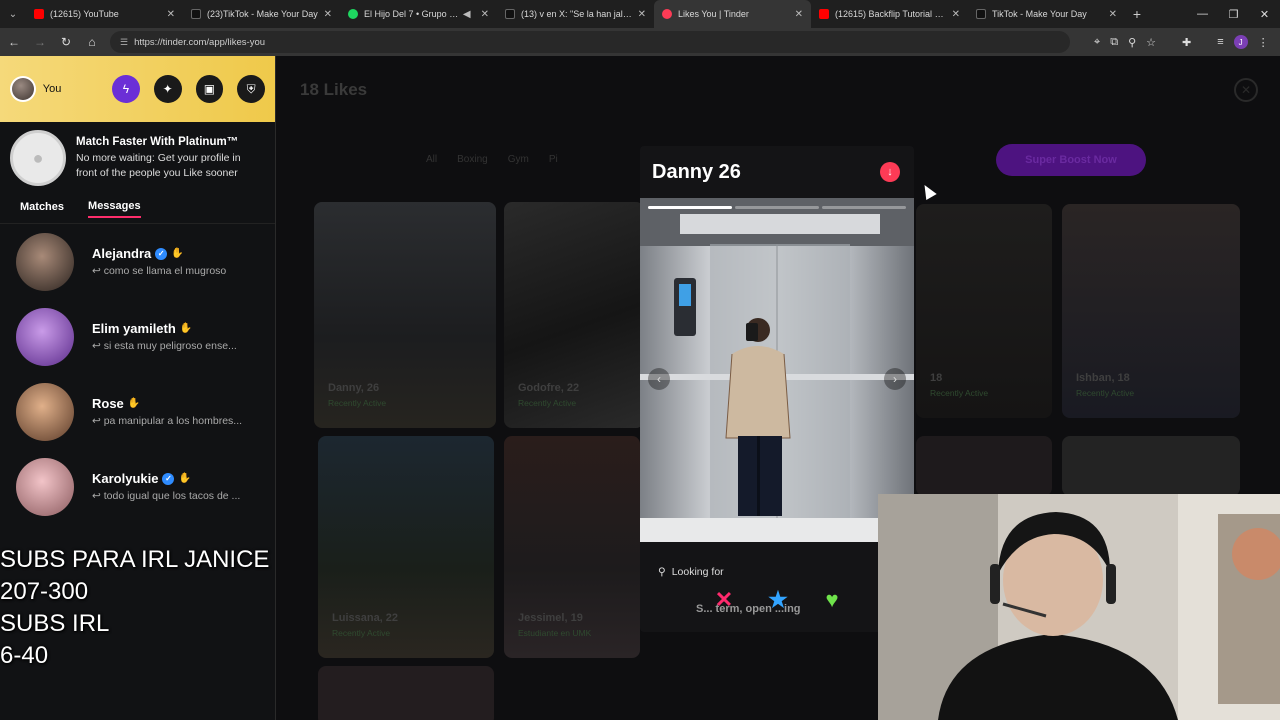 This screenshot has width=1280, height=720. I want to click on home-icon: ⌂, so click(92, 42).